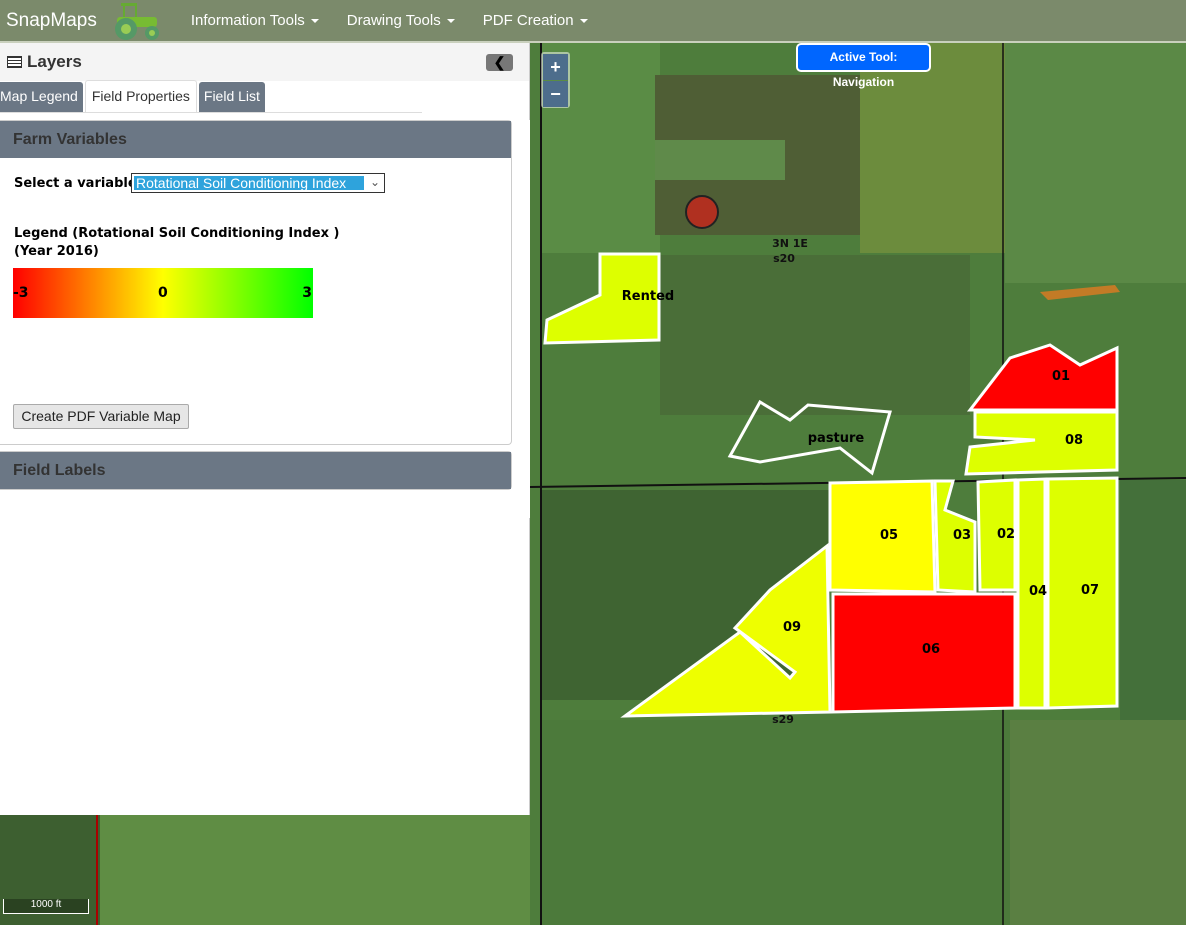 This screenshot has width=1186, height=925. I want to click on field-label-09: 09, so click(792, 627).